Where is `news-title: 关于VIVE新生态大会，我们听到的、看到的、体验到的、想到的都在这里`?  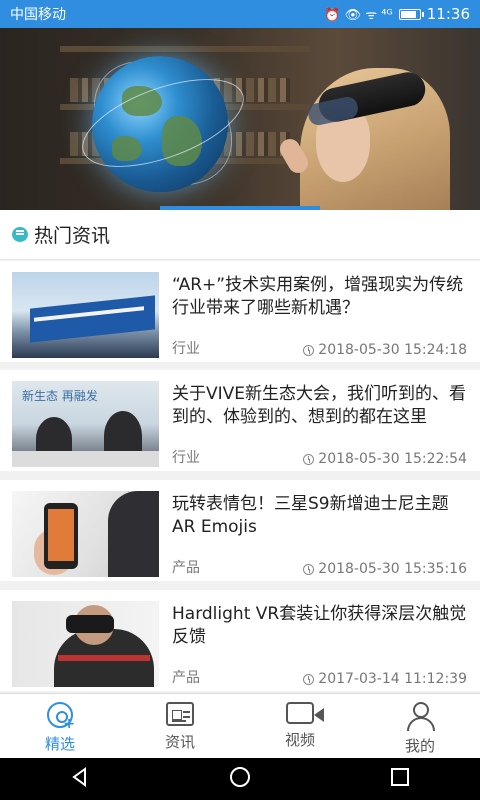
news-title: 关于VIVE新生态大会，我们听到的、看到的、体验到的、想到的都在这里 is located at coordinates (319, 405).